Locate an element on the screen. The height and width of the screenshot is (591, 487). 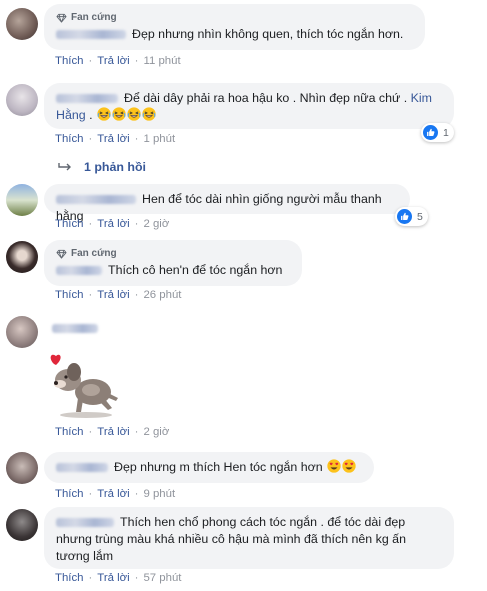
comment-bubble: Fan cứng Thích cô hen'n để tóc ngắn hơn is located at coordinates (173, 263).